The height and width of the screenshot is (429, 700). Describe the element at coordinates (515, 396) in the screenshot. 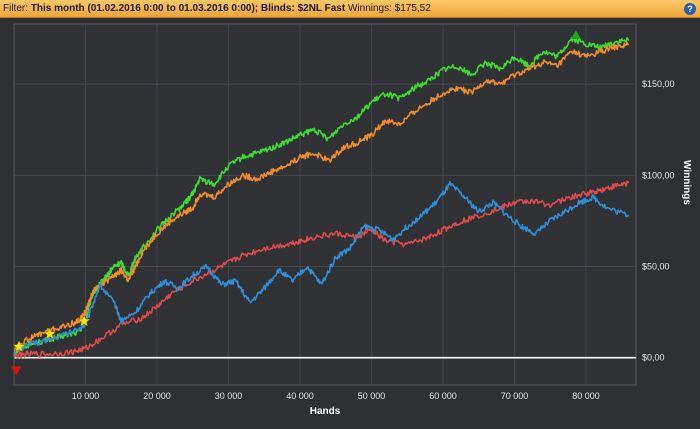

I see `x-tick-label: 70 000` at that location.